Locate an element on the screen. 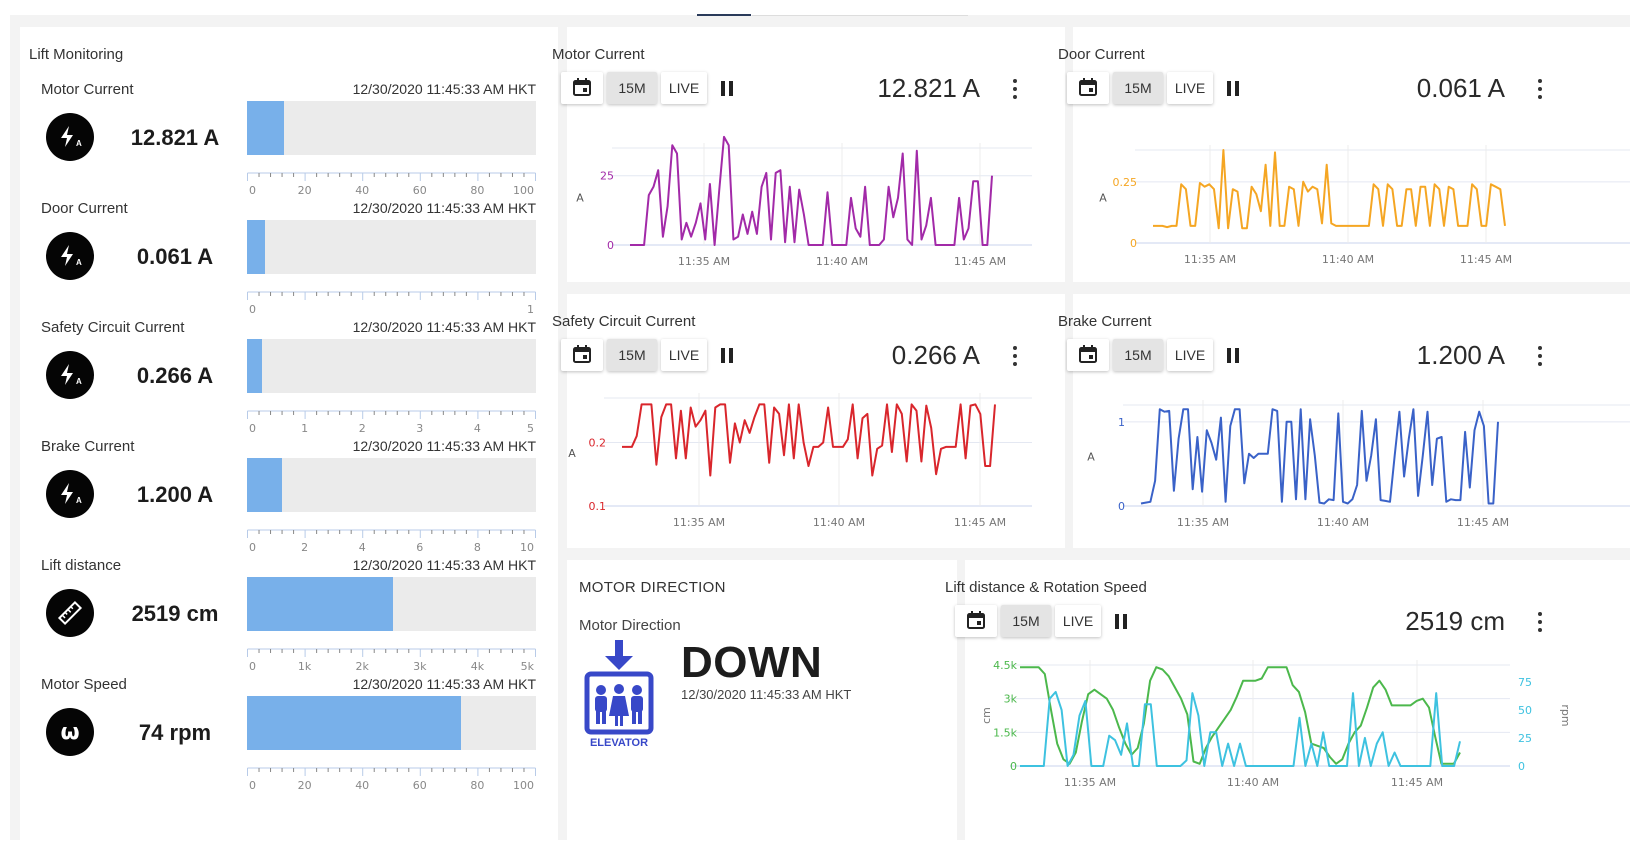  card-title: MOTOR DIRECTION is located at coordinates (652, 587).